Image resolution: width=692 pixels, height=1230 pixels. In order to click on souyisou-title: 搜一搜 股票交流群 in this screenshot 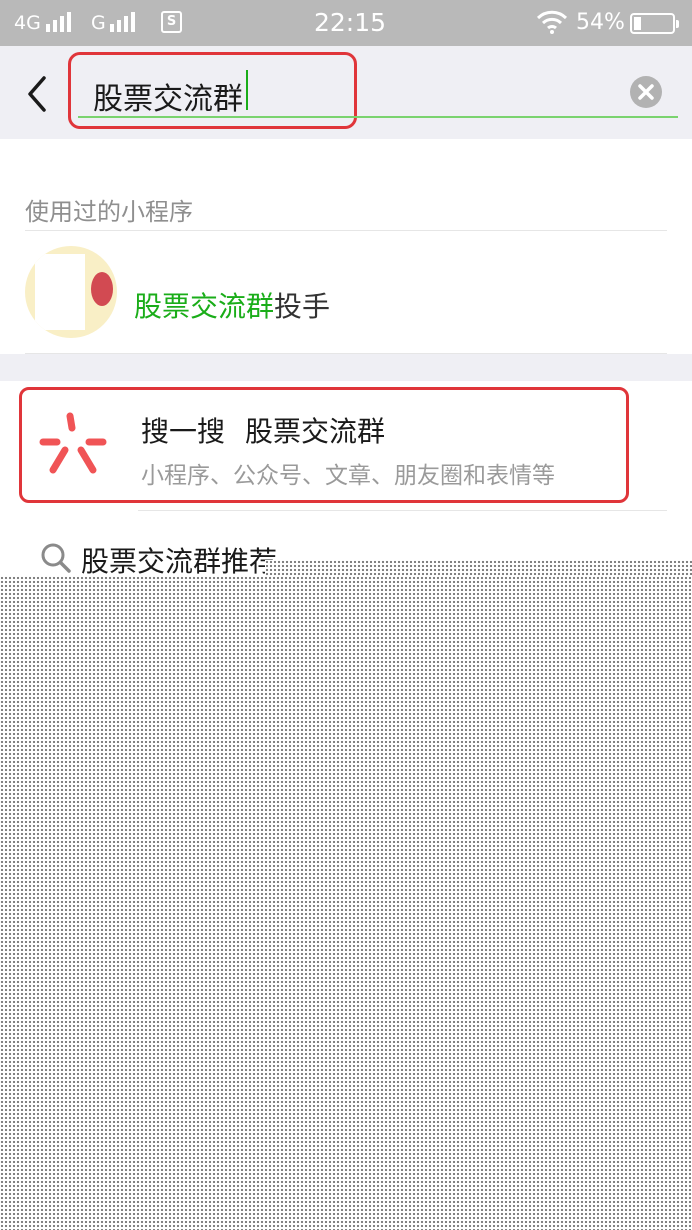, I will do `click(263, 430)`.